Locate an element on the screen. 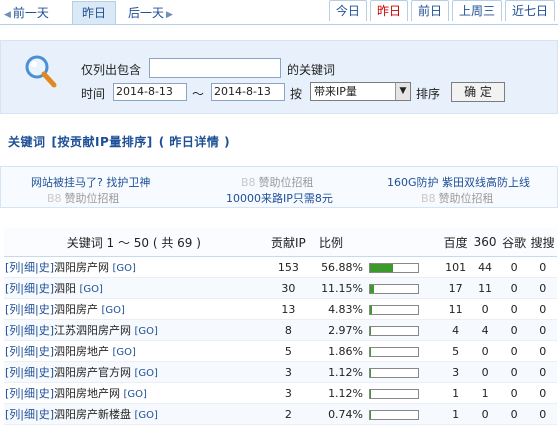 Image resolution: width=558 pixels, height=425 pixels. baidu-cell: 1 is located at coordinates (455, 393).